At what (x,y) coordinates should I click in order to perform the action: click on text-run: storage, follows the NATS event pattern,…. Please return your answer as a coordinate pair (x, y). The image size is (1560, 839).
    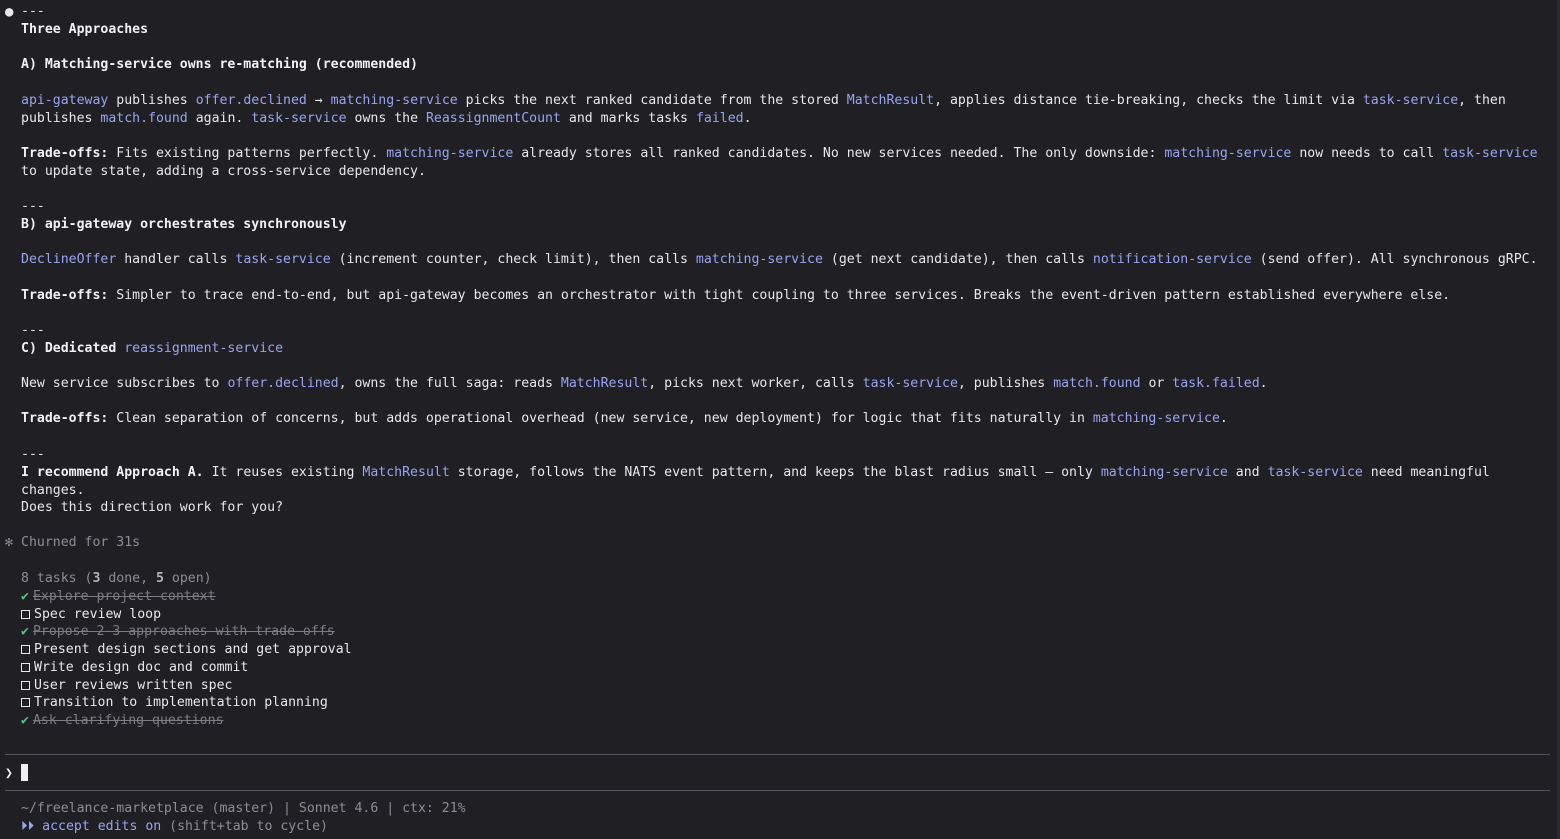
    Looking at the image, I should click on (775, 472).